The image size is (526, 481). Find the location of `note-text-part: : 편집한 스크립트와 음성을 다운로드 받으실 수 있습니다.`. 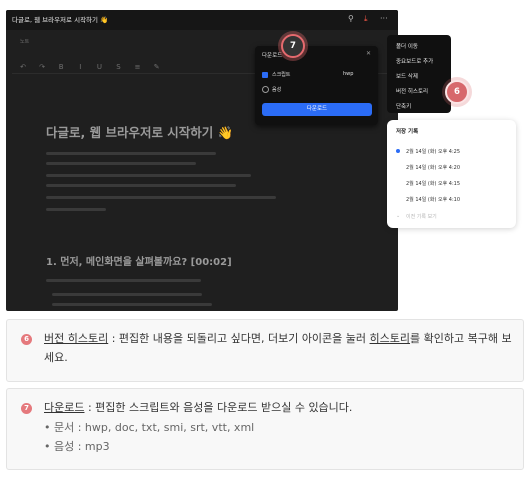

note-text-part: : 편집한 스크립트와 음성을 다운로드 받으실 수 있습니다. is located at coordinates (218, 407).